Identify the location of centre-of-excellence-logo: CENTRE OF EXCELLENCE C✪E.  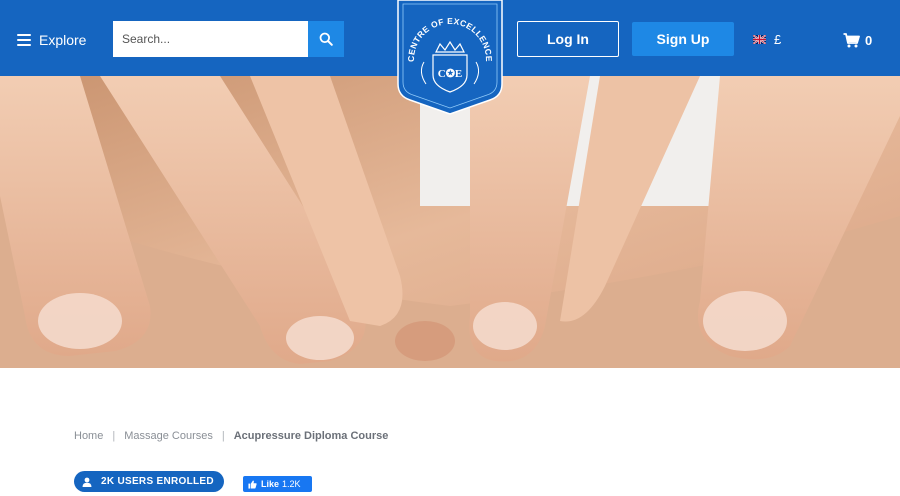
(450, 58).